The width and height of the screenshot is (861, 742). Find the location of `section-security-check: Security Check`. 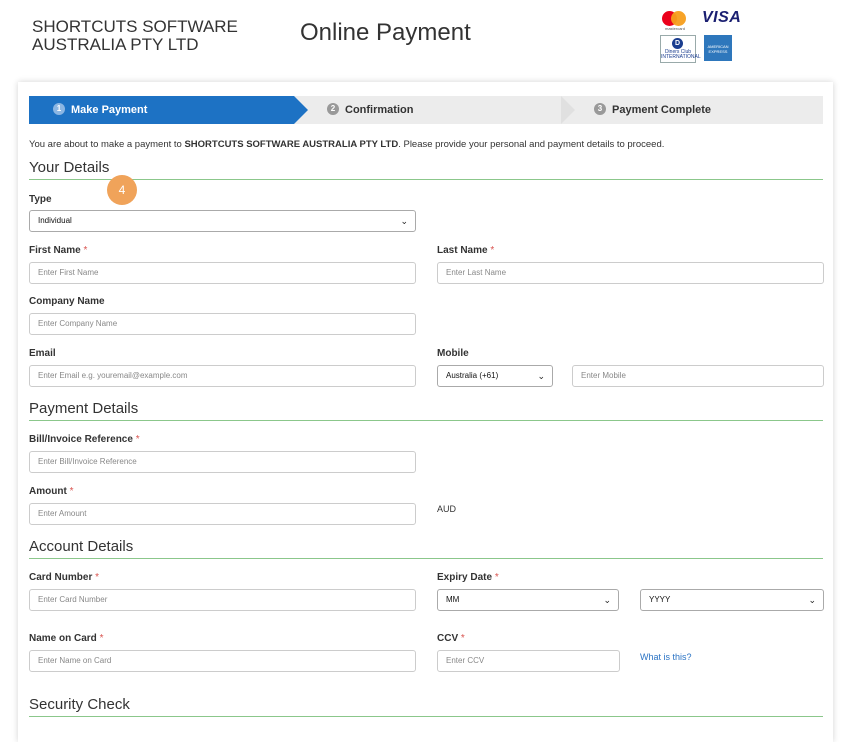

section-security-check: Security Check is located at coordinates (426, 706).